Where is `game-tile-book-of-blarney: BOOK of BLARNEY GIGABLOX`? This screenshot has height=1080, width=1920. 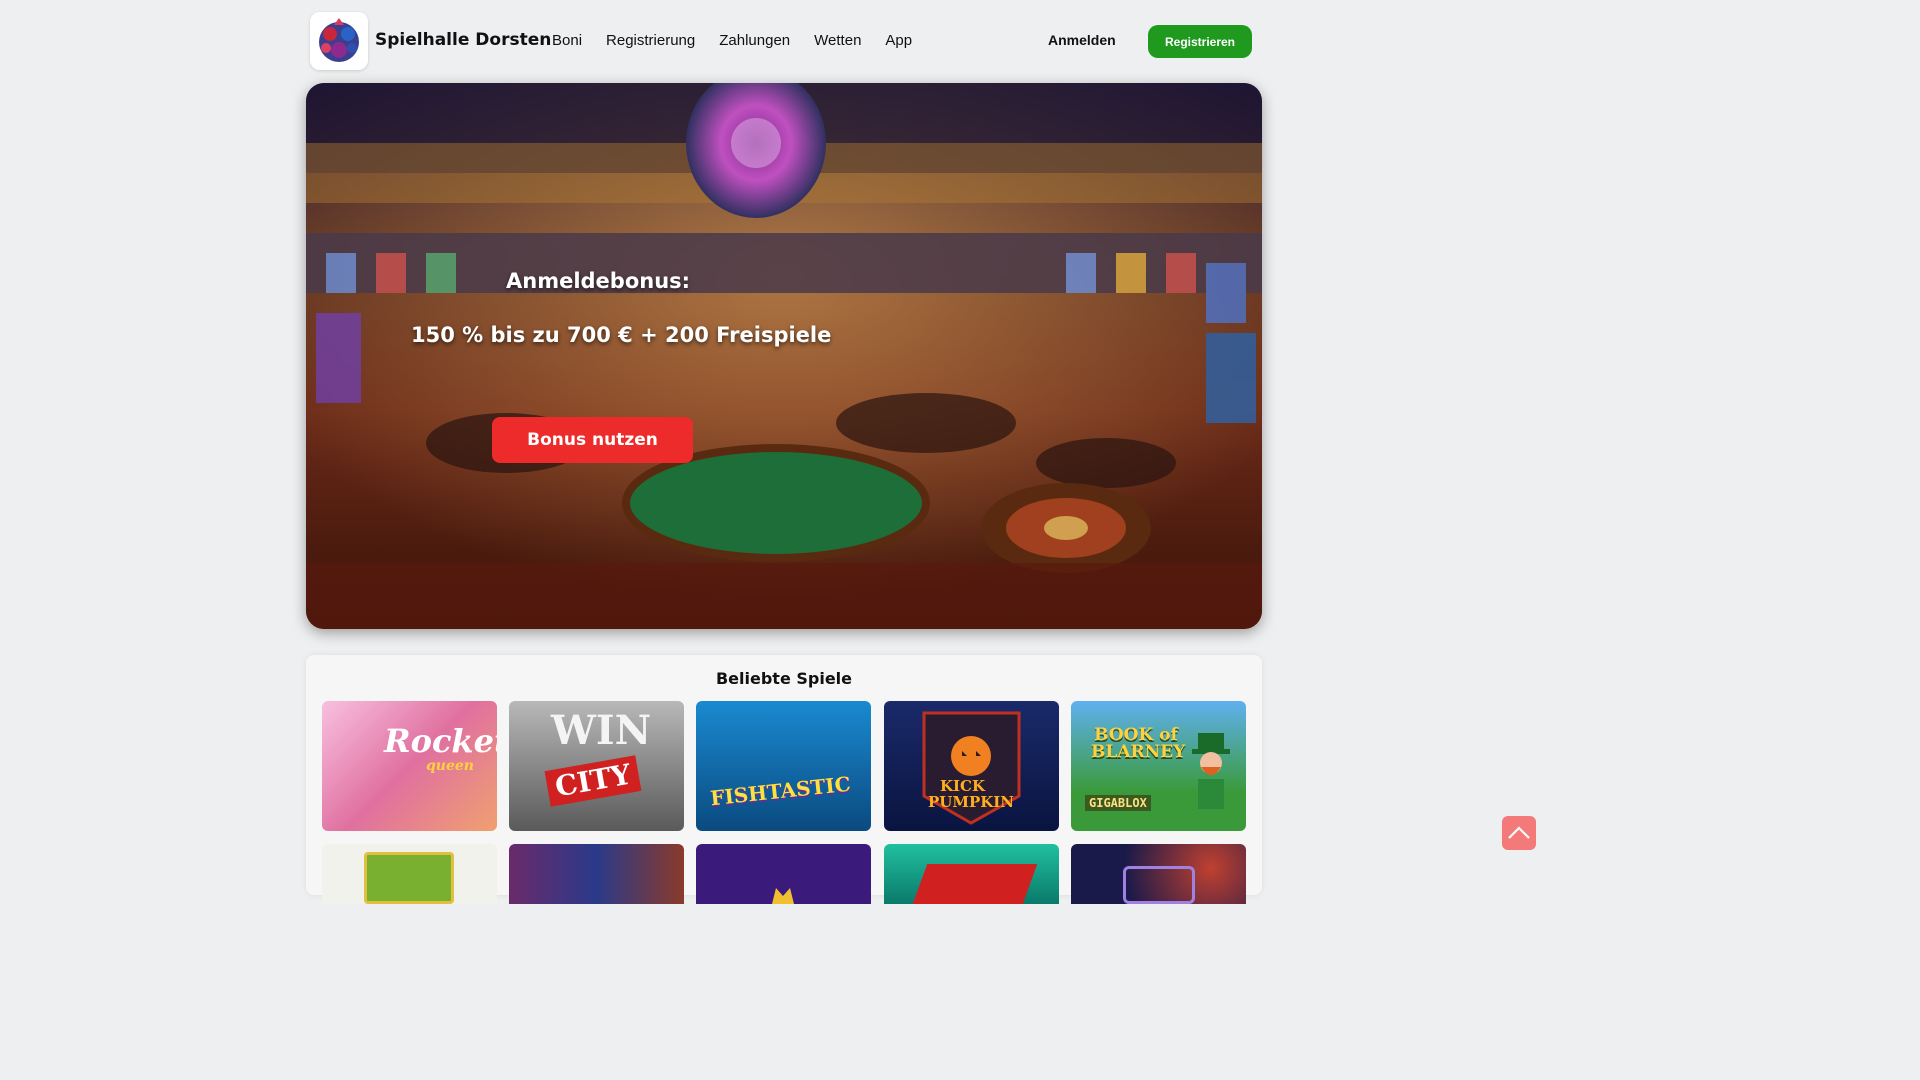
game-tile-book-of-blarney: BOOK of BLARNEY GIGABLOX is located at coordinates (1158, 766).